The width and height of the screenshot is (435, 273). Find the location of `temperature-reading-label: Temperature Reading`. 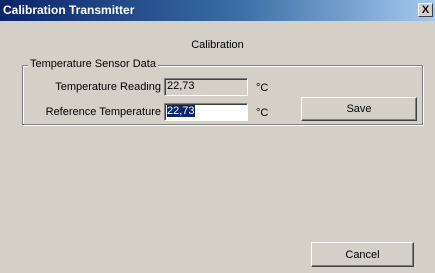

temperature-reading-label: Temperature Reading is located at coordinates (108, 87).